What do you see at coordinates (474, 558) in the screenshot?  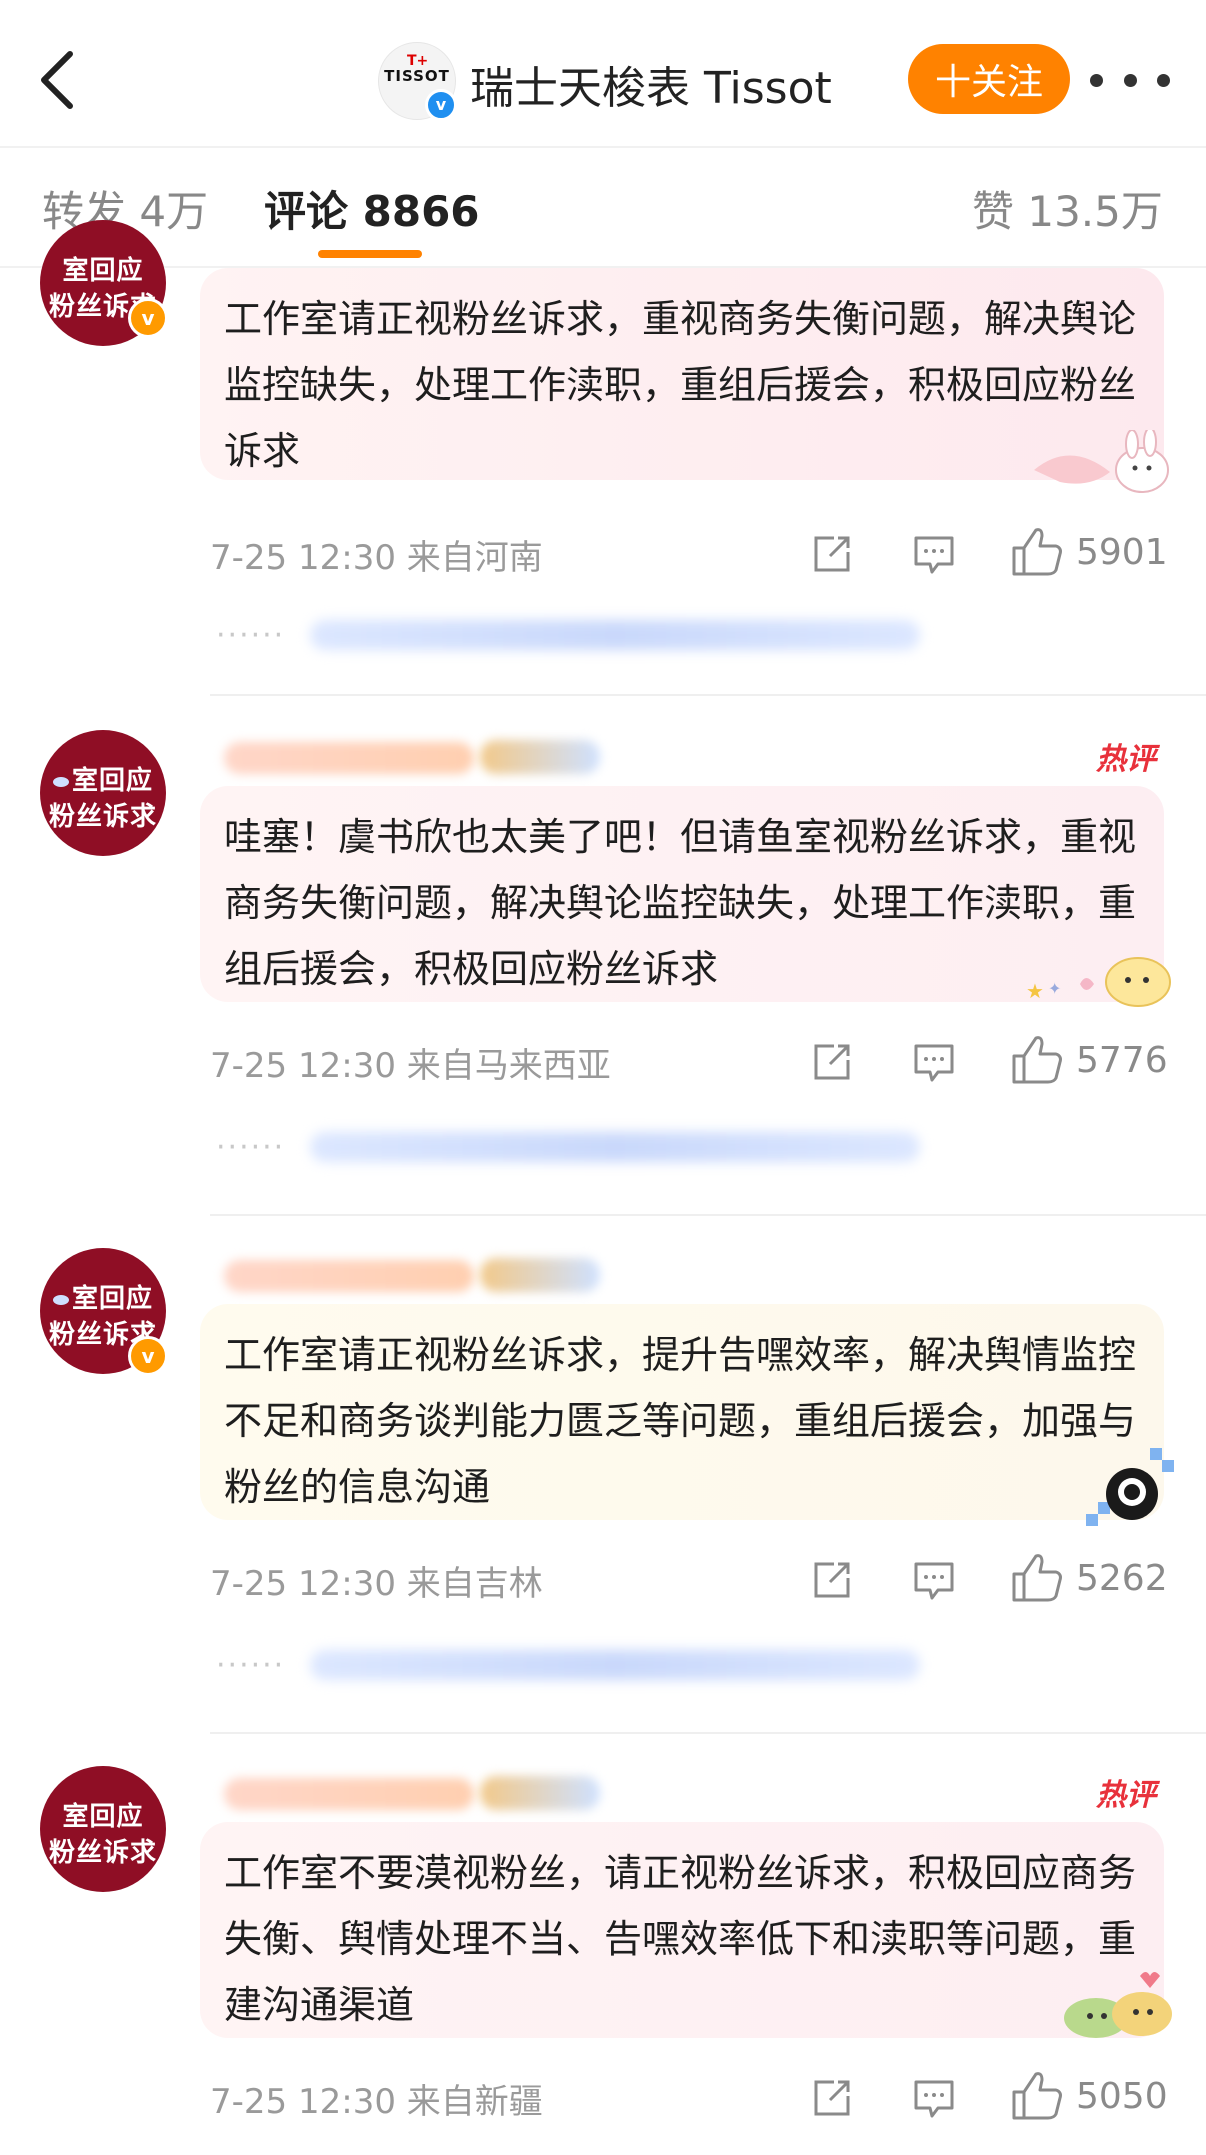 I see `comment-location: 来自河南` at bounding box center [474, 558].